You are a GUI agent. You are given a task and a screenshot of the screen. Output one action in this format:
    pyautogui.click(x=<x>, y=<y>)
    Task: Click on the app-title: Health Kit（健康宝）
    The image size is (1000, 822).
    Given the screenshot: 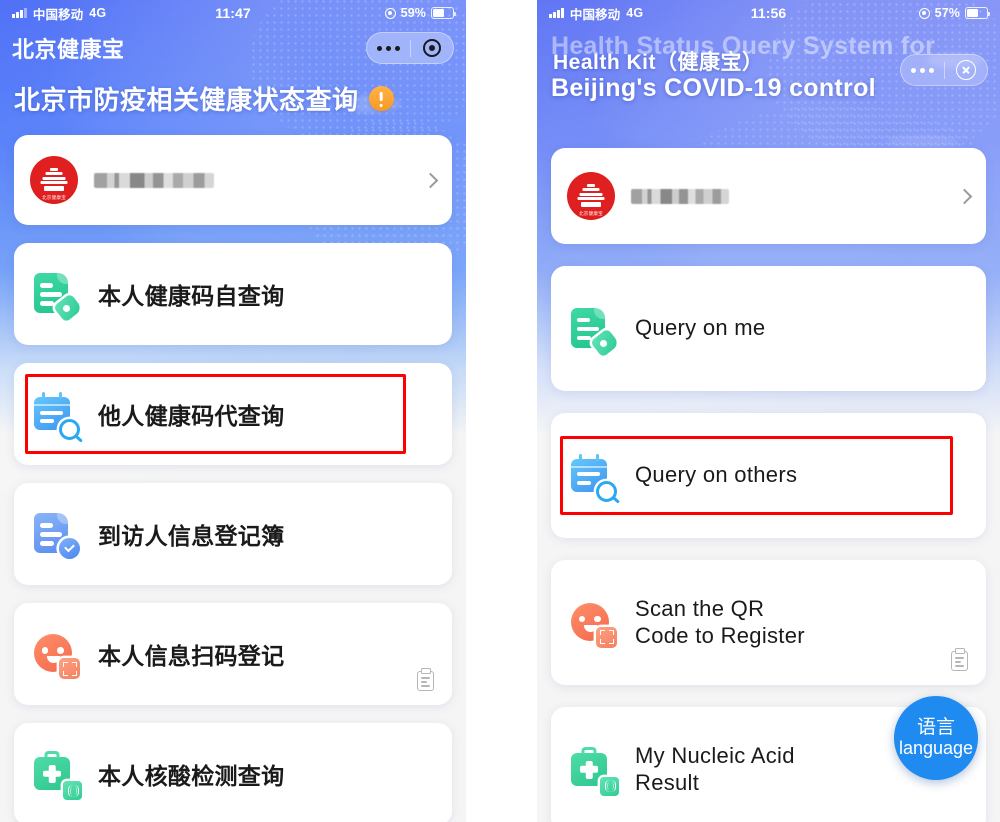 What is the action you would take?
    pyautogui.click(x=658, y=62)
    